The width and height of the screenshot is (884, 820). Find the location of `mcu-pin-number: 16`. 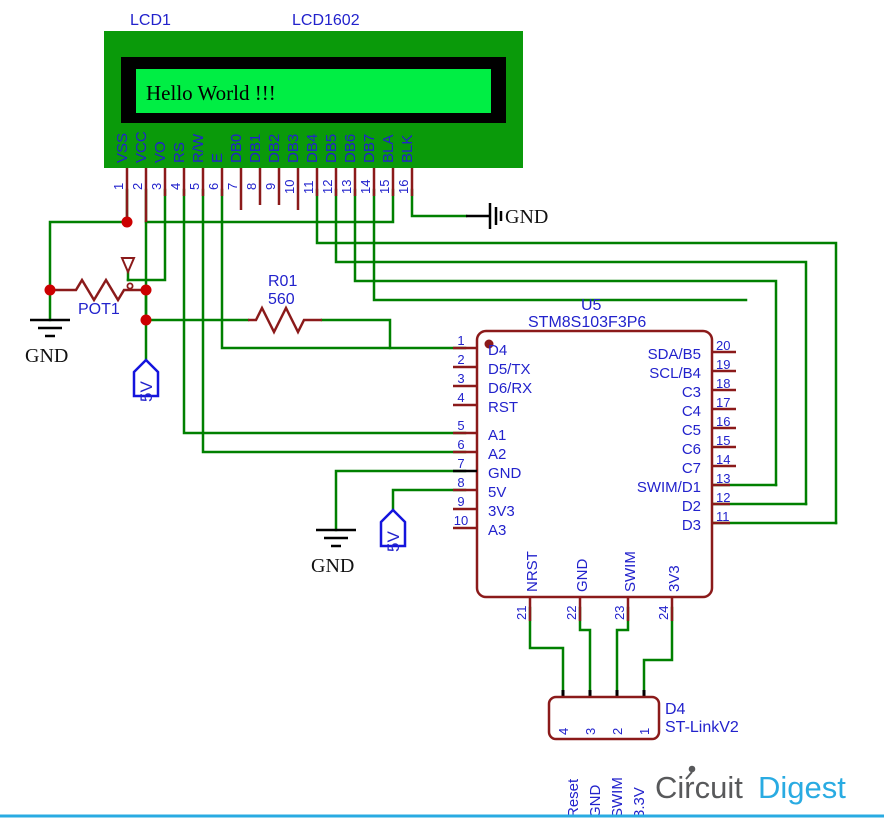

mcu-pin-number: 16 is located at coordinates (723, 421).